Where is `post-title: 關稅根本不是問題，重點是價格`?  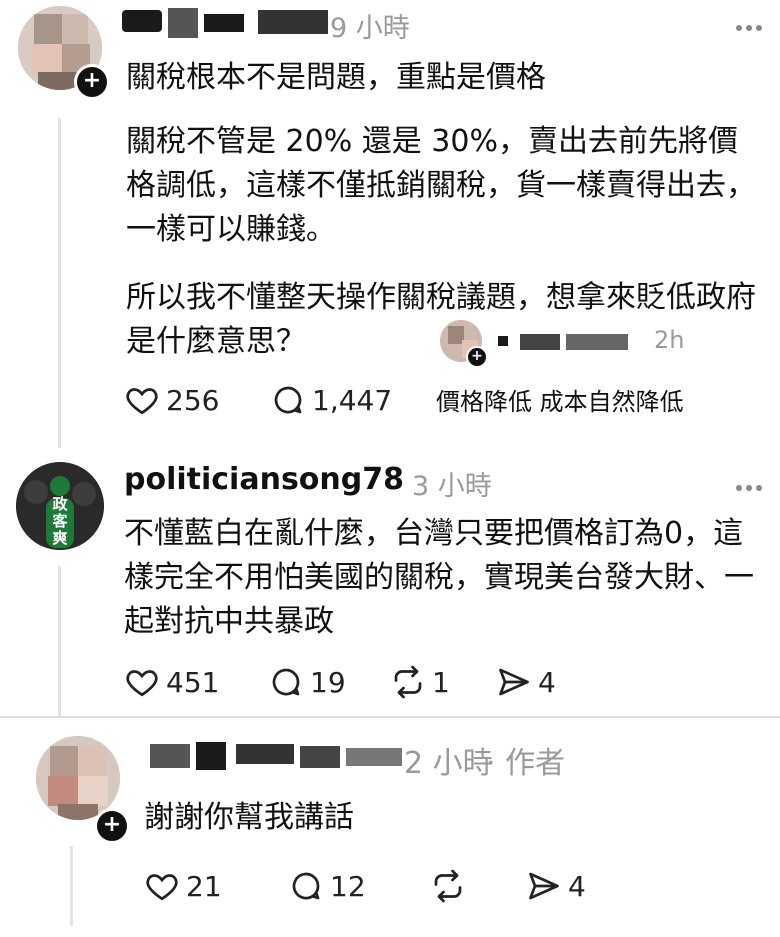 post-title: 關稅根本不是問題，重點是價格 is located at coordinates (336, 77).